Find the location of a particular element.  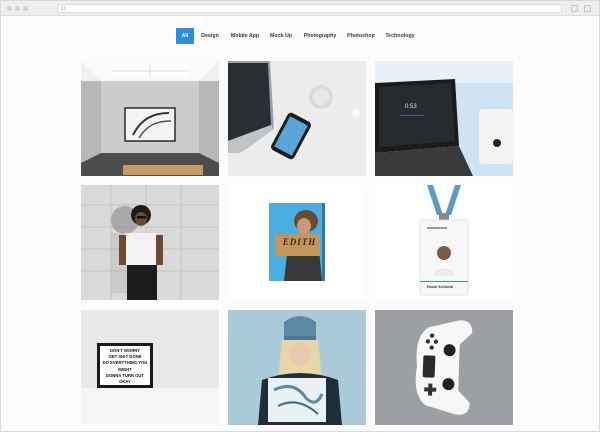

search-icon is located at coordinates (63, 8).